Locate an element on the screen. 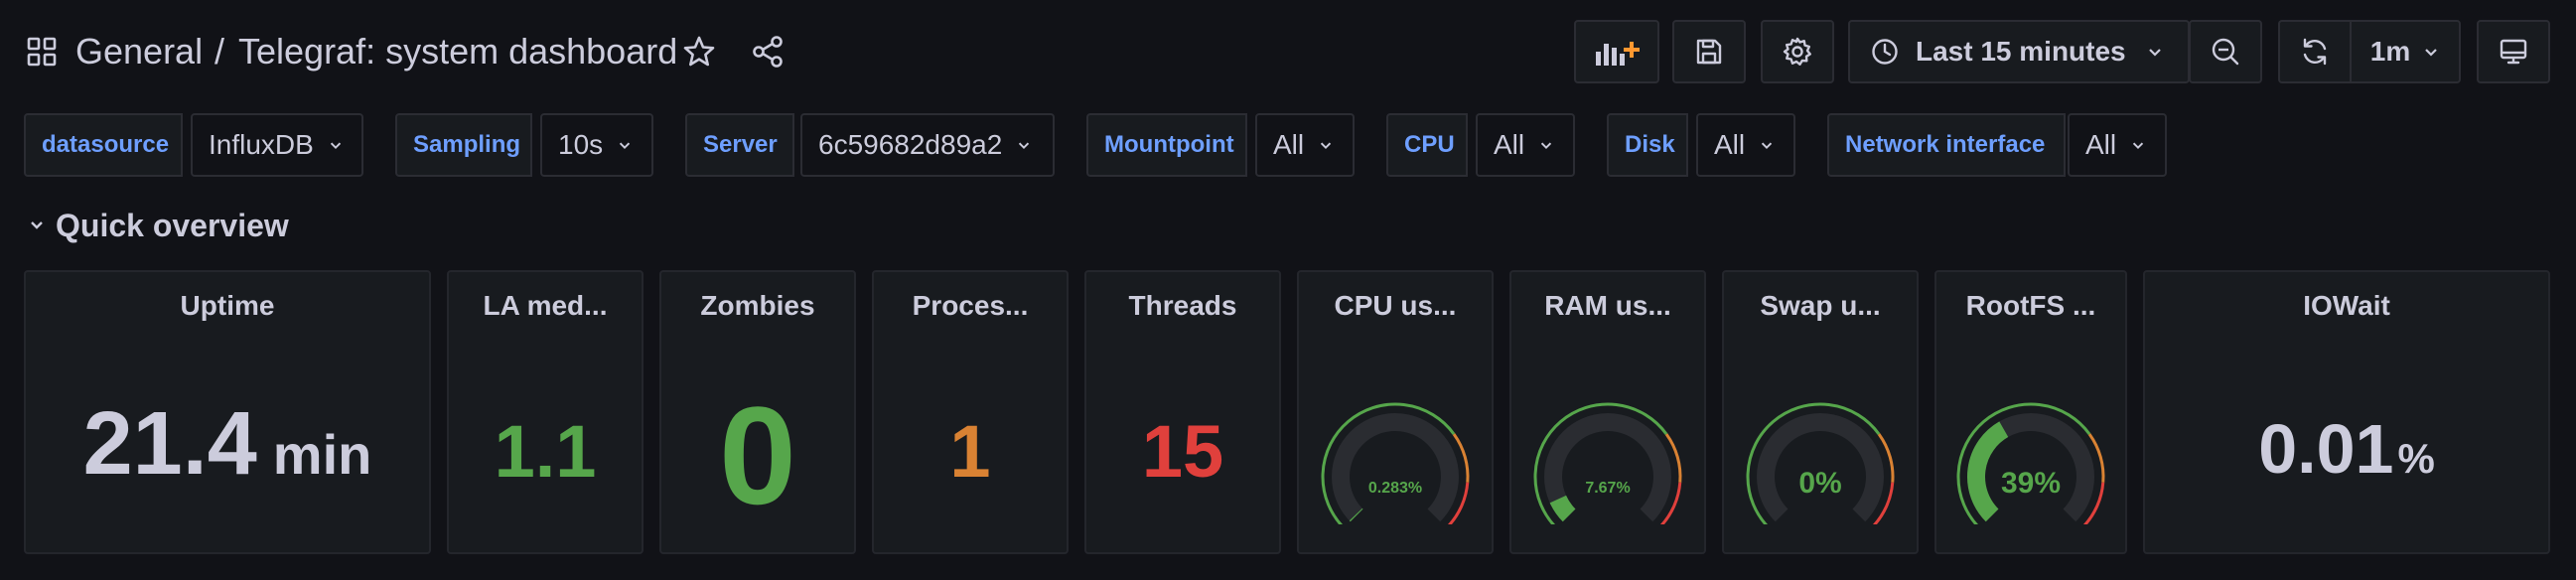 The width and height of the screenshot is (2576, 580). panel-zombies: Zombies 0 is located at coordinates (758, 412).